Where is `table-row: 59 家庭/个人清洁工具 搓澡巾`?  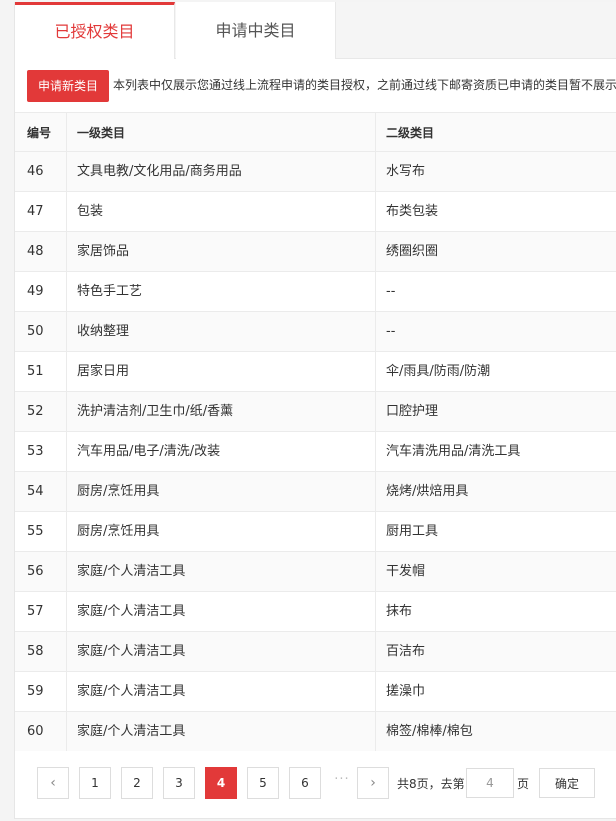
table-row: 59 家庭/个人清洁工具 搓澡巾 is located at coordinates (315, 692).